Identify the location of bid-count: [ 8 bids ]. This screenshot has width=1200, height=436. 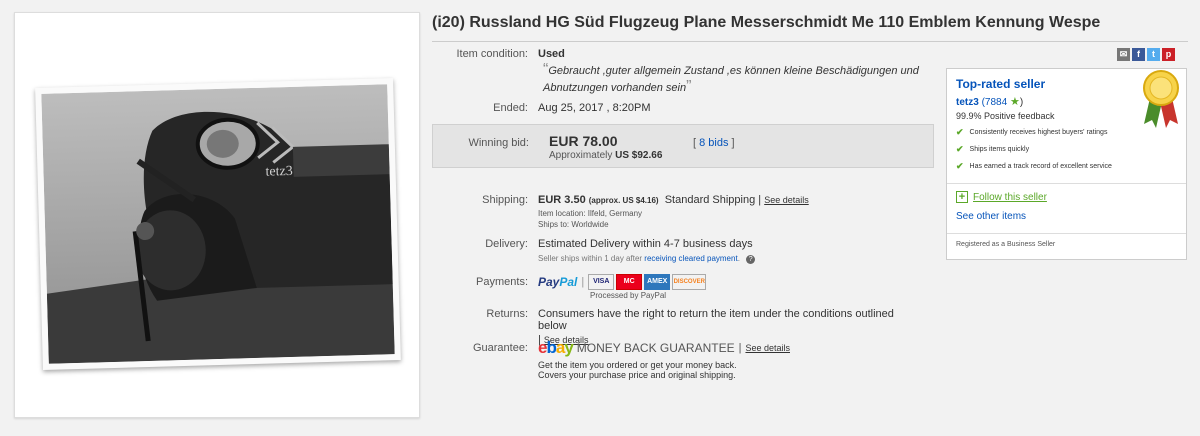
(714, 143).